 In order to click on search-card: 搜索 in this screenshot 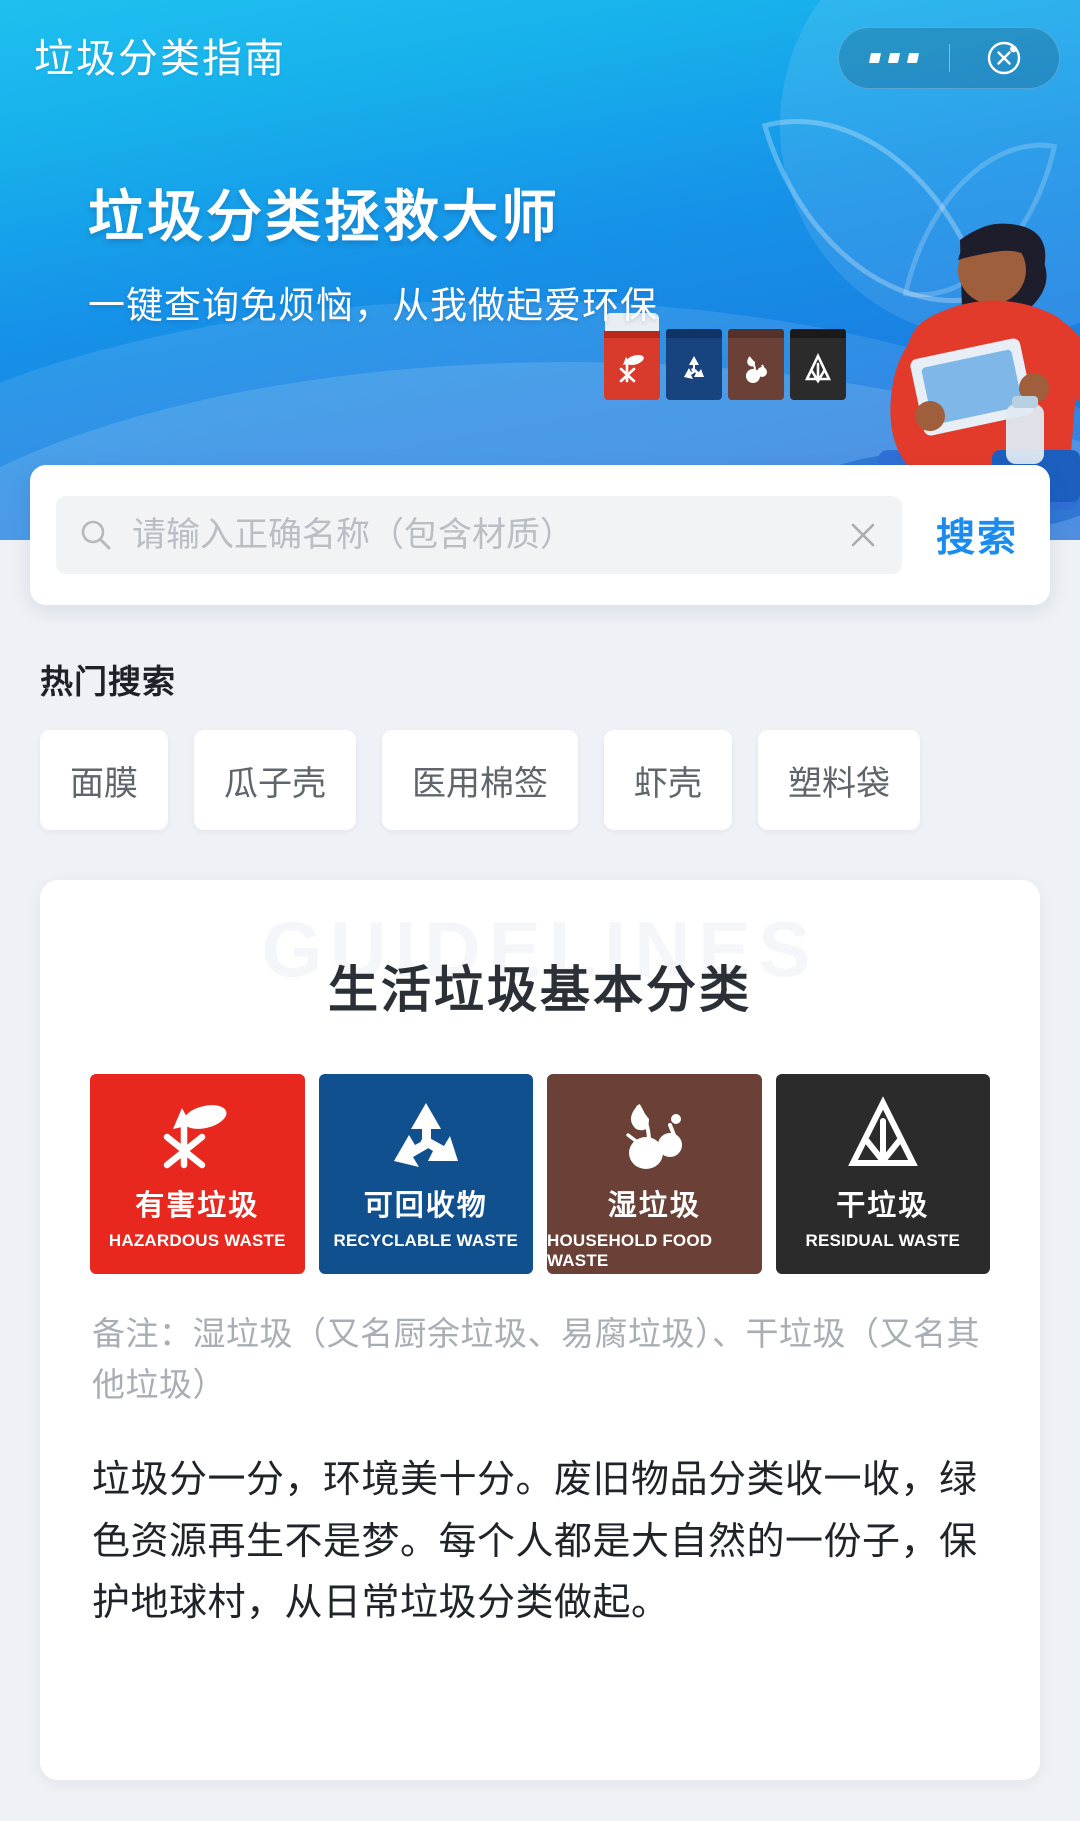, I will do `click(540, 535)`.